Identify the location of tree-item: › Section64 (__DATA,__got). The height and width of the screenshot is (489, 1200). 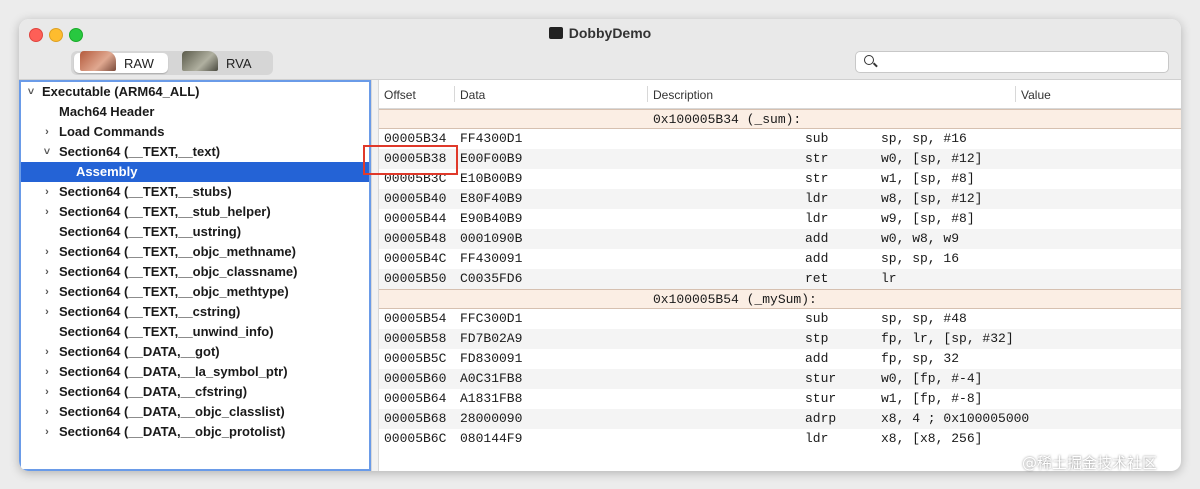
(195, 352).